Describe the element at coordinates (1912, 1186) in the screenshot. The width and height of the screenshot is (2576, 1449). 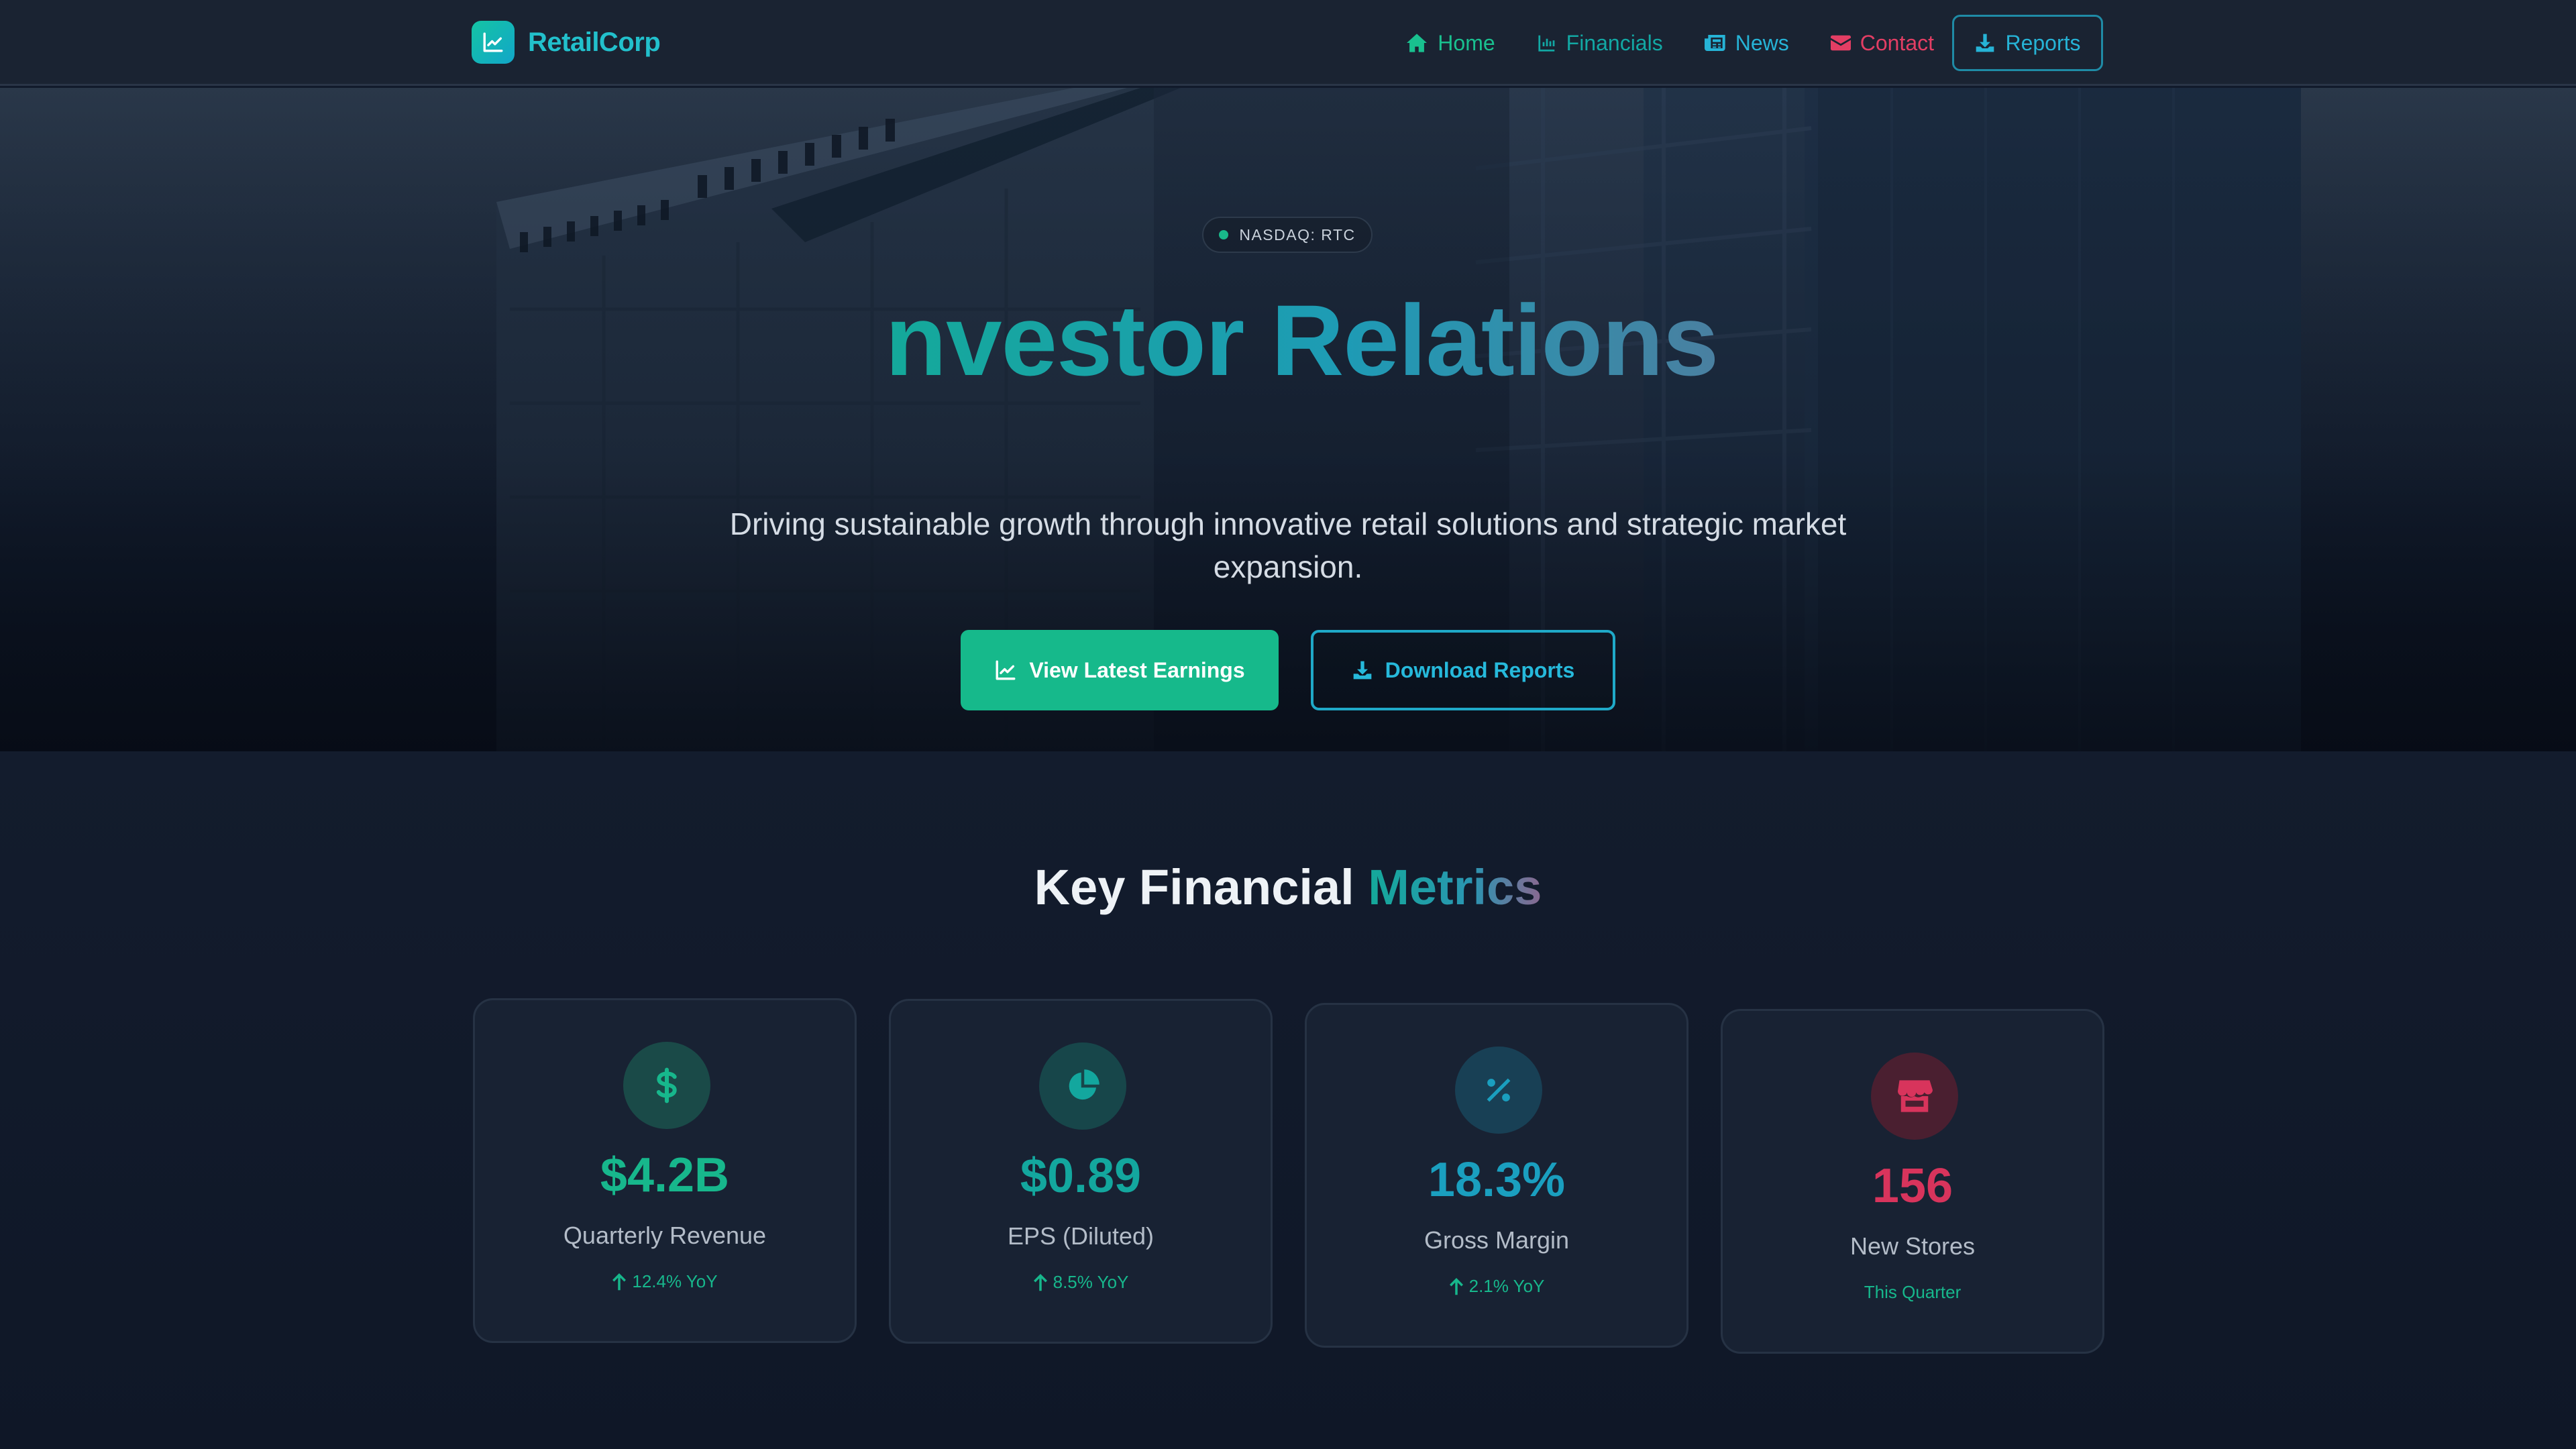
I see `metric-value: 156` at that location.